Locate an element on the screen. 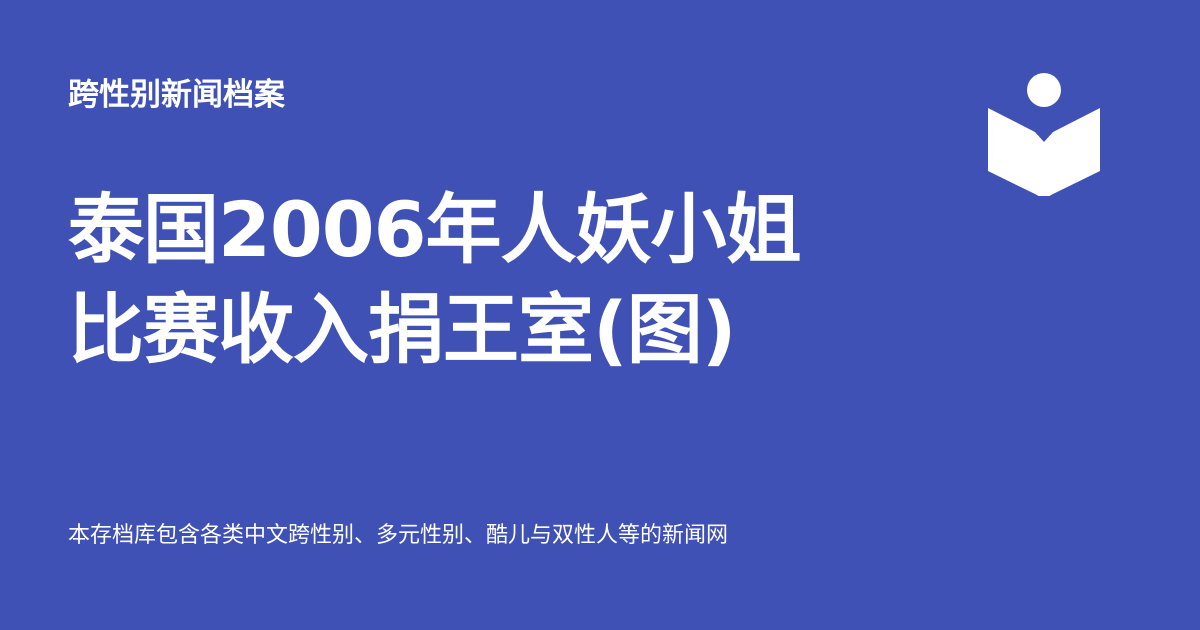 This screenshot has width=1200, height=630. article-title-line-2: 比赛收入捐王室(图) is located at coordinates (402, 329).